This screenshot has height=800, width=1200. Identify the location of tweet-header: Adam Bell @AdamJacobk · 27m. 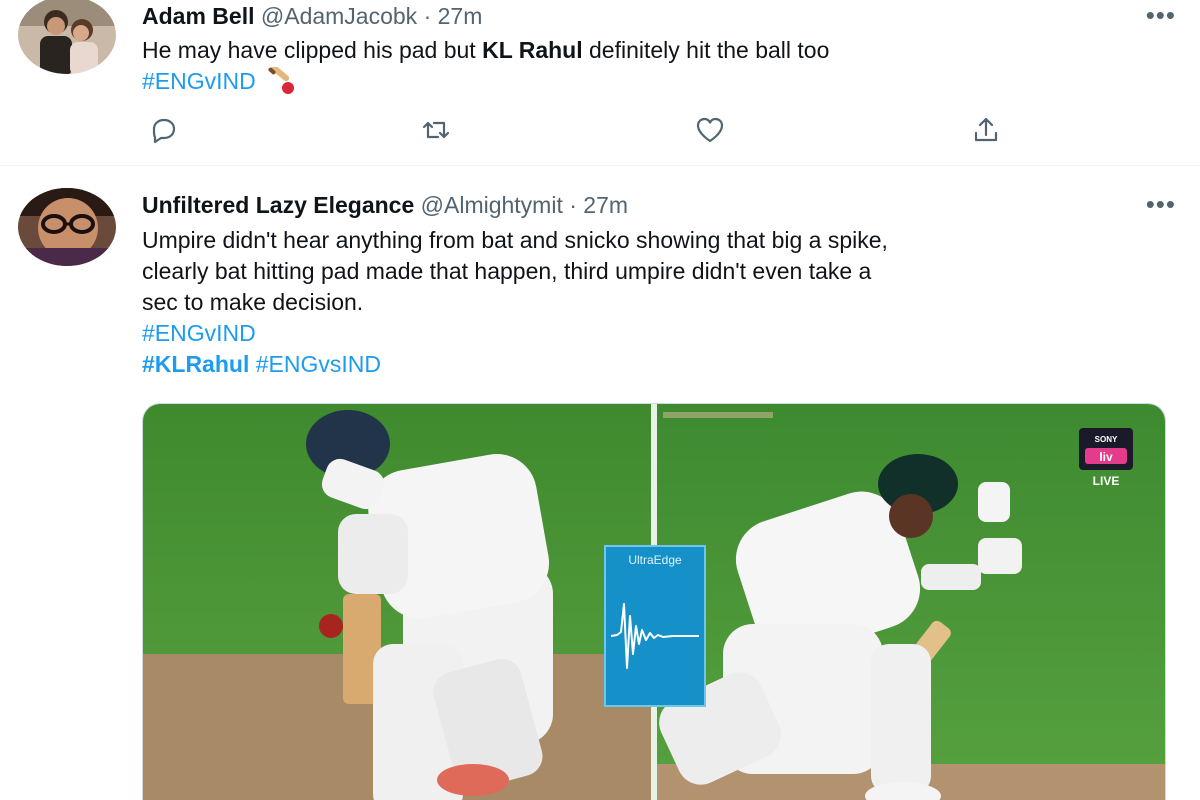
(312, 16).